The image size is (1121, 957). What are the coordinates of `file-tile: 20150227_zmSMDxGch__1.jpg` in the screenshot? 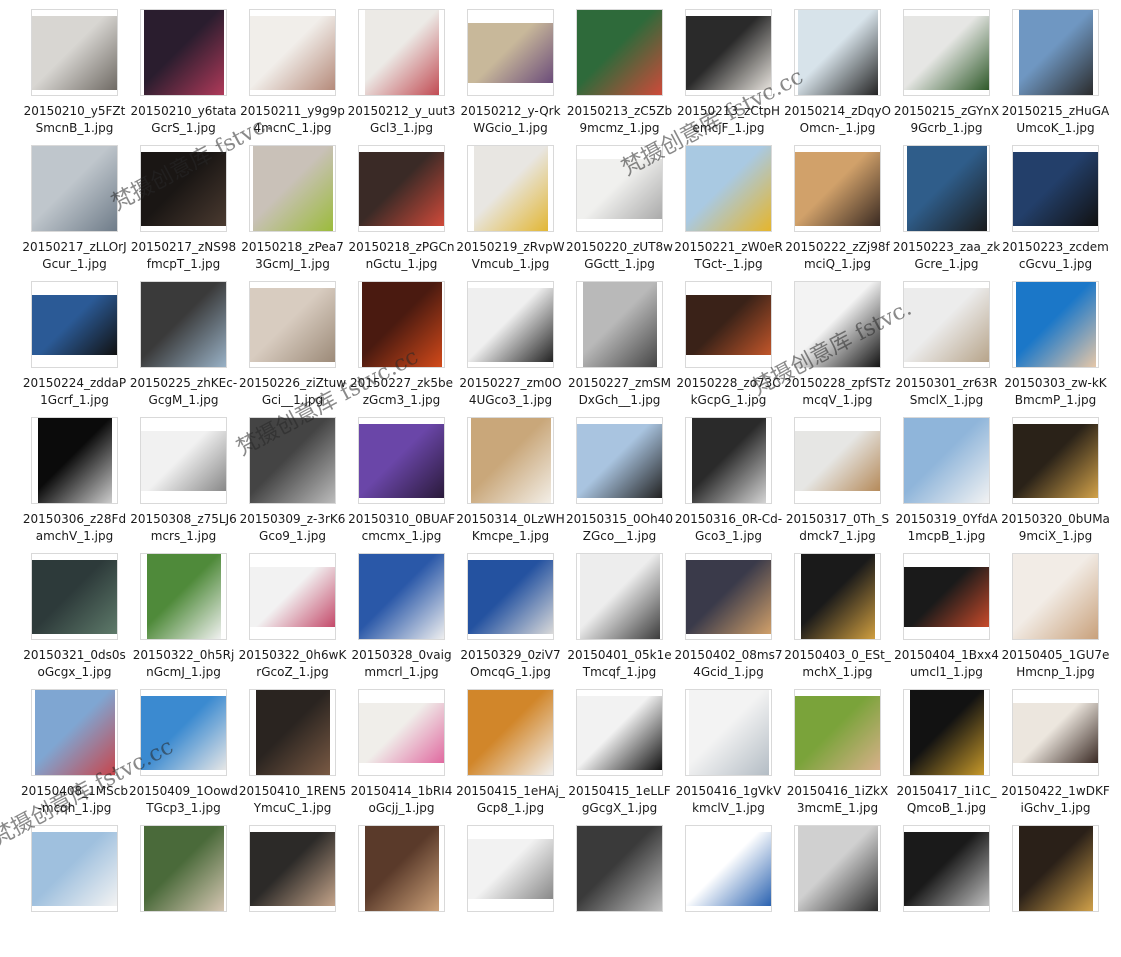 It's located at (619, 347).